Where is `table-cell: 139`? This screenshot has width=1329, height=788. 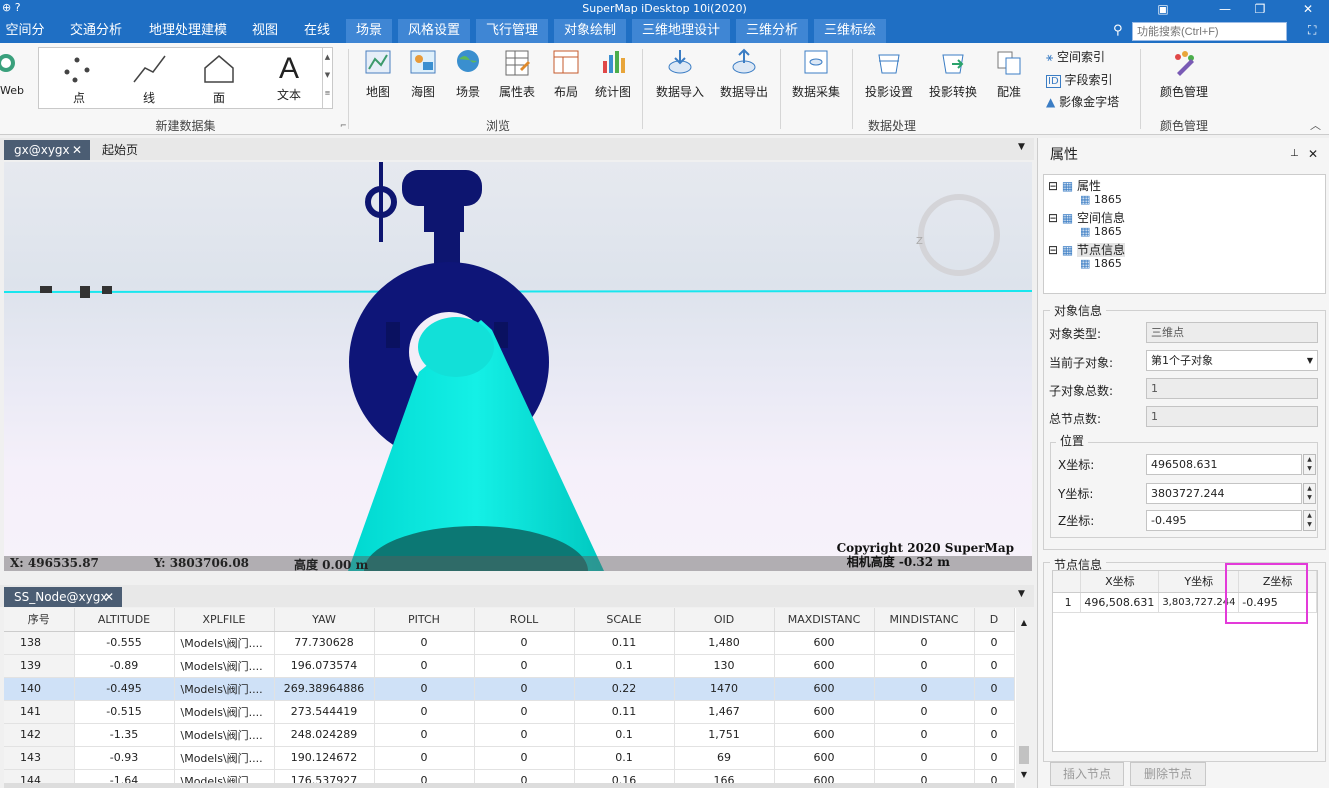 table-cell: 139 is located at coordinates (39, 666).